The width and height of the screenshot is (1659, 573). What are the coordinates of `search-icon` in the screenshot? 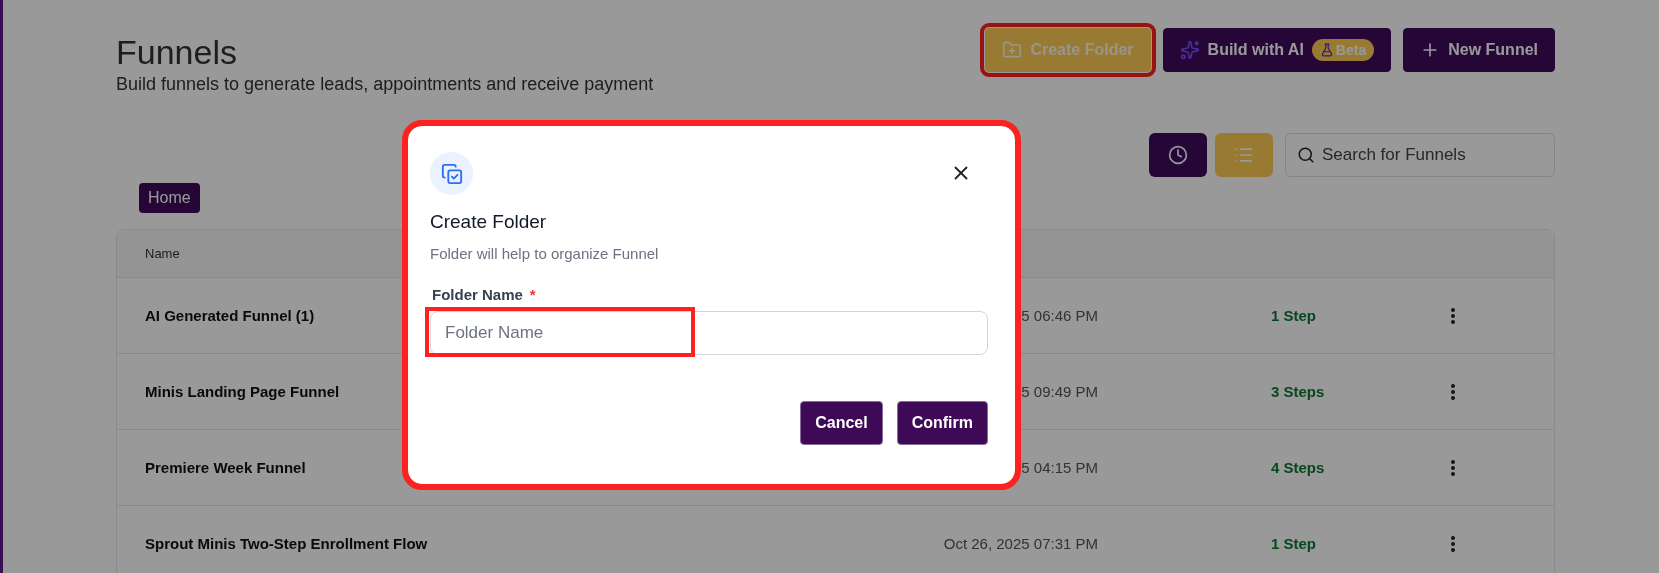 It's located at (1306, 155).